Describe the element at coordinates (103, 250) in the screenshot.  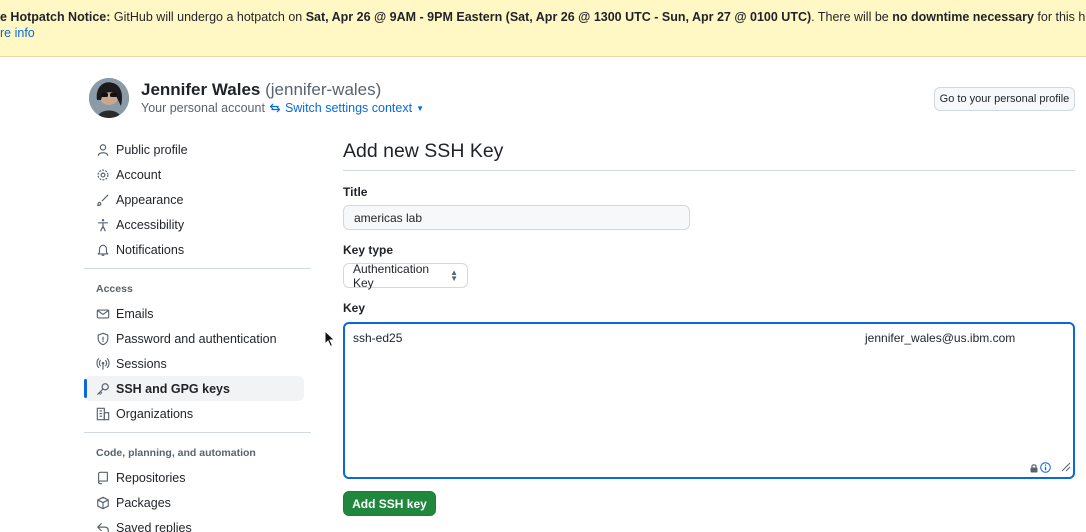
I see `bell-icon` at that location.